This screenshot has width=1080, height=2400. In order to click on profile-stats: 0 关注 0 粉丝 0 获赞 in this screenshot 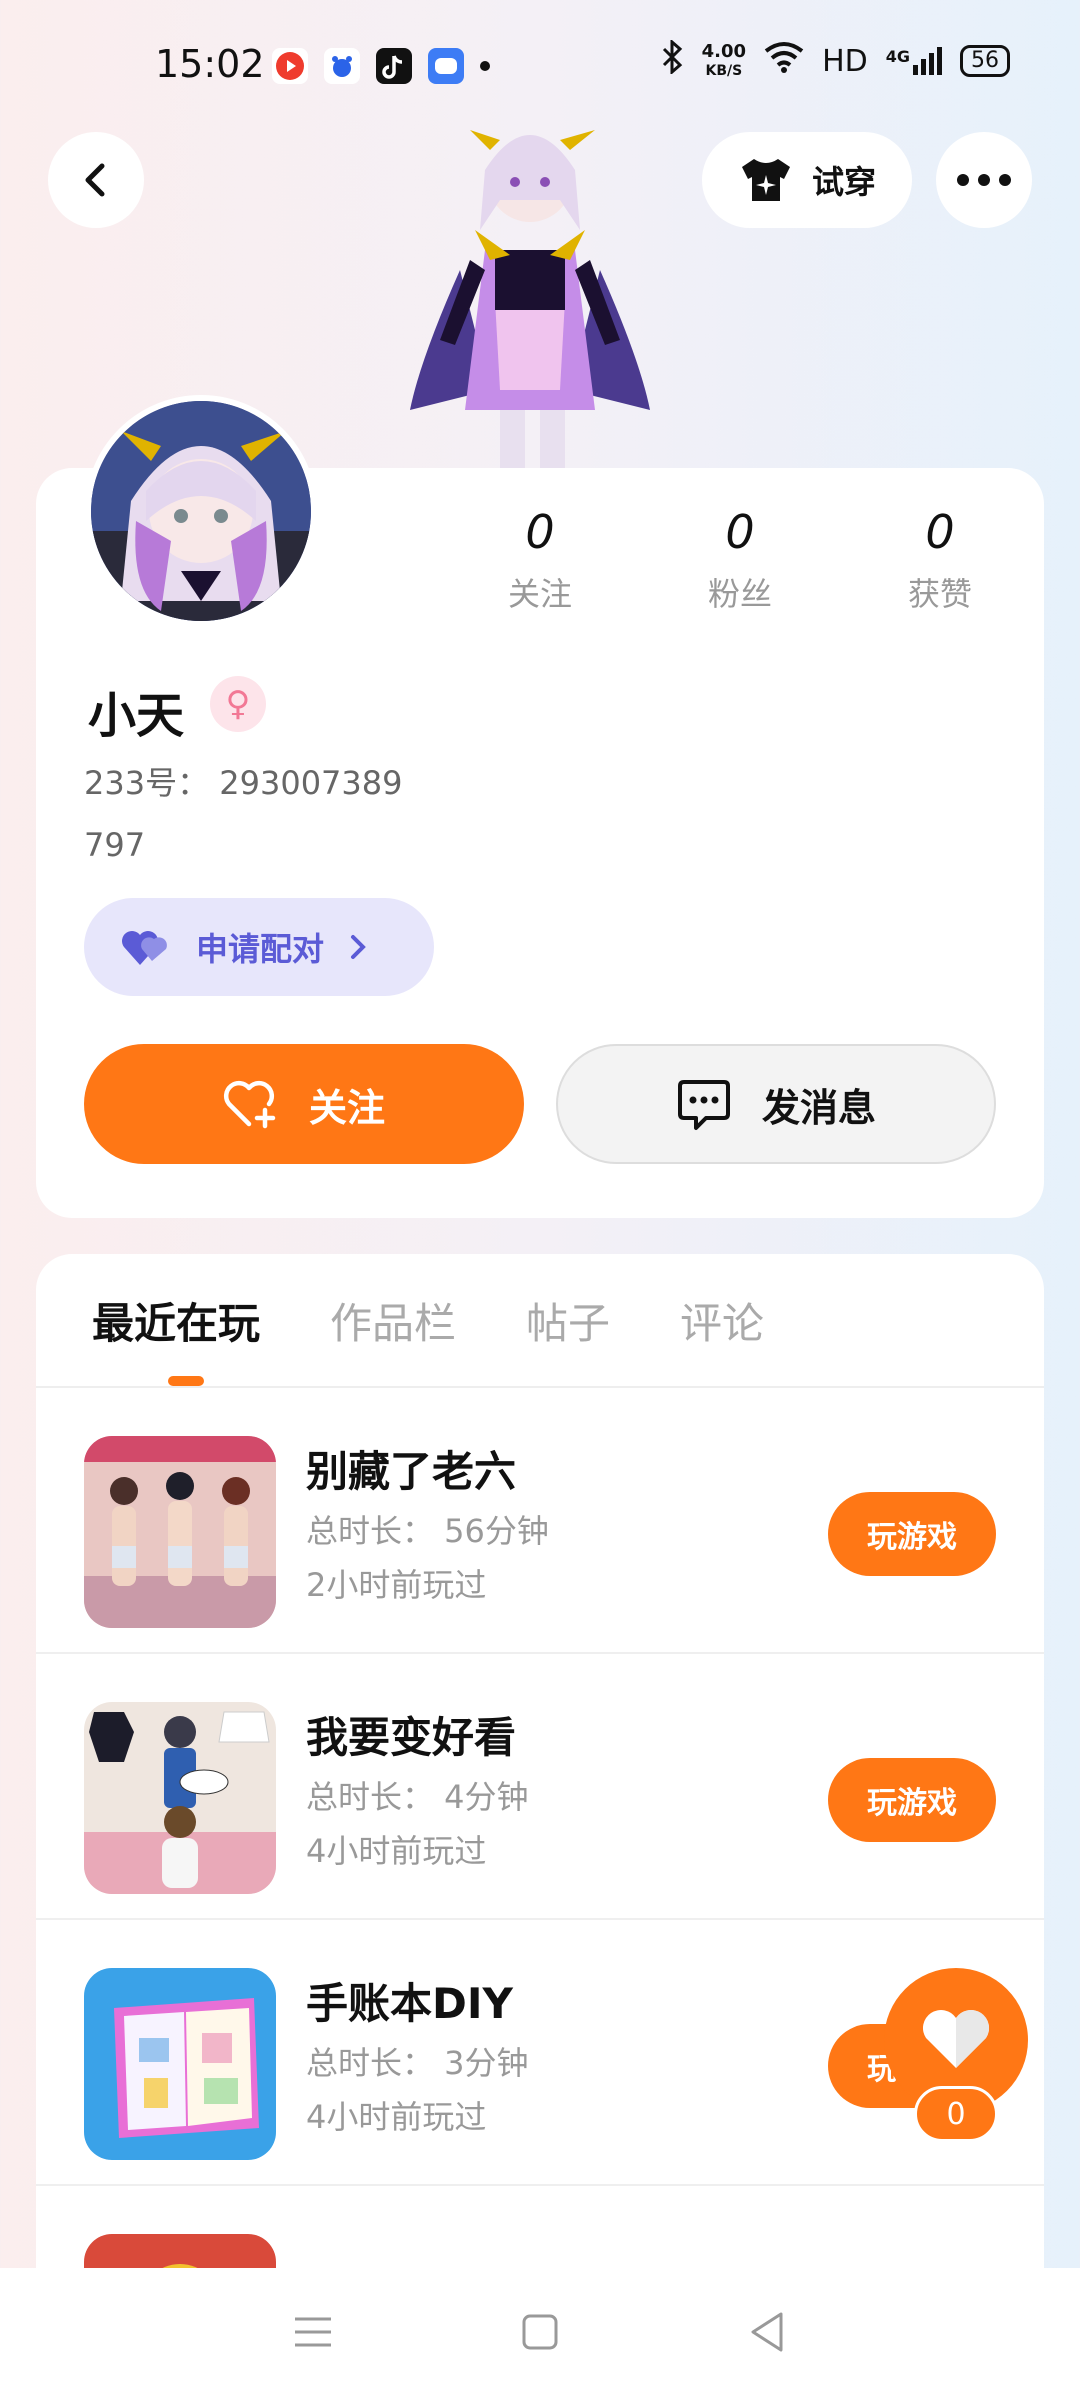, I will do `click(740, 560)`.